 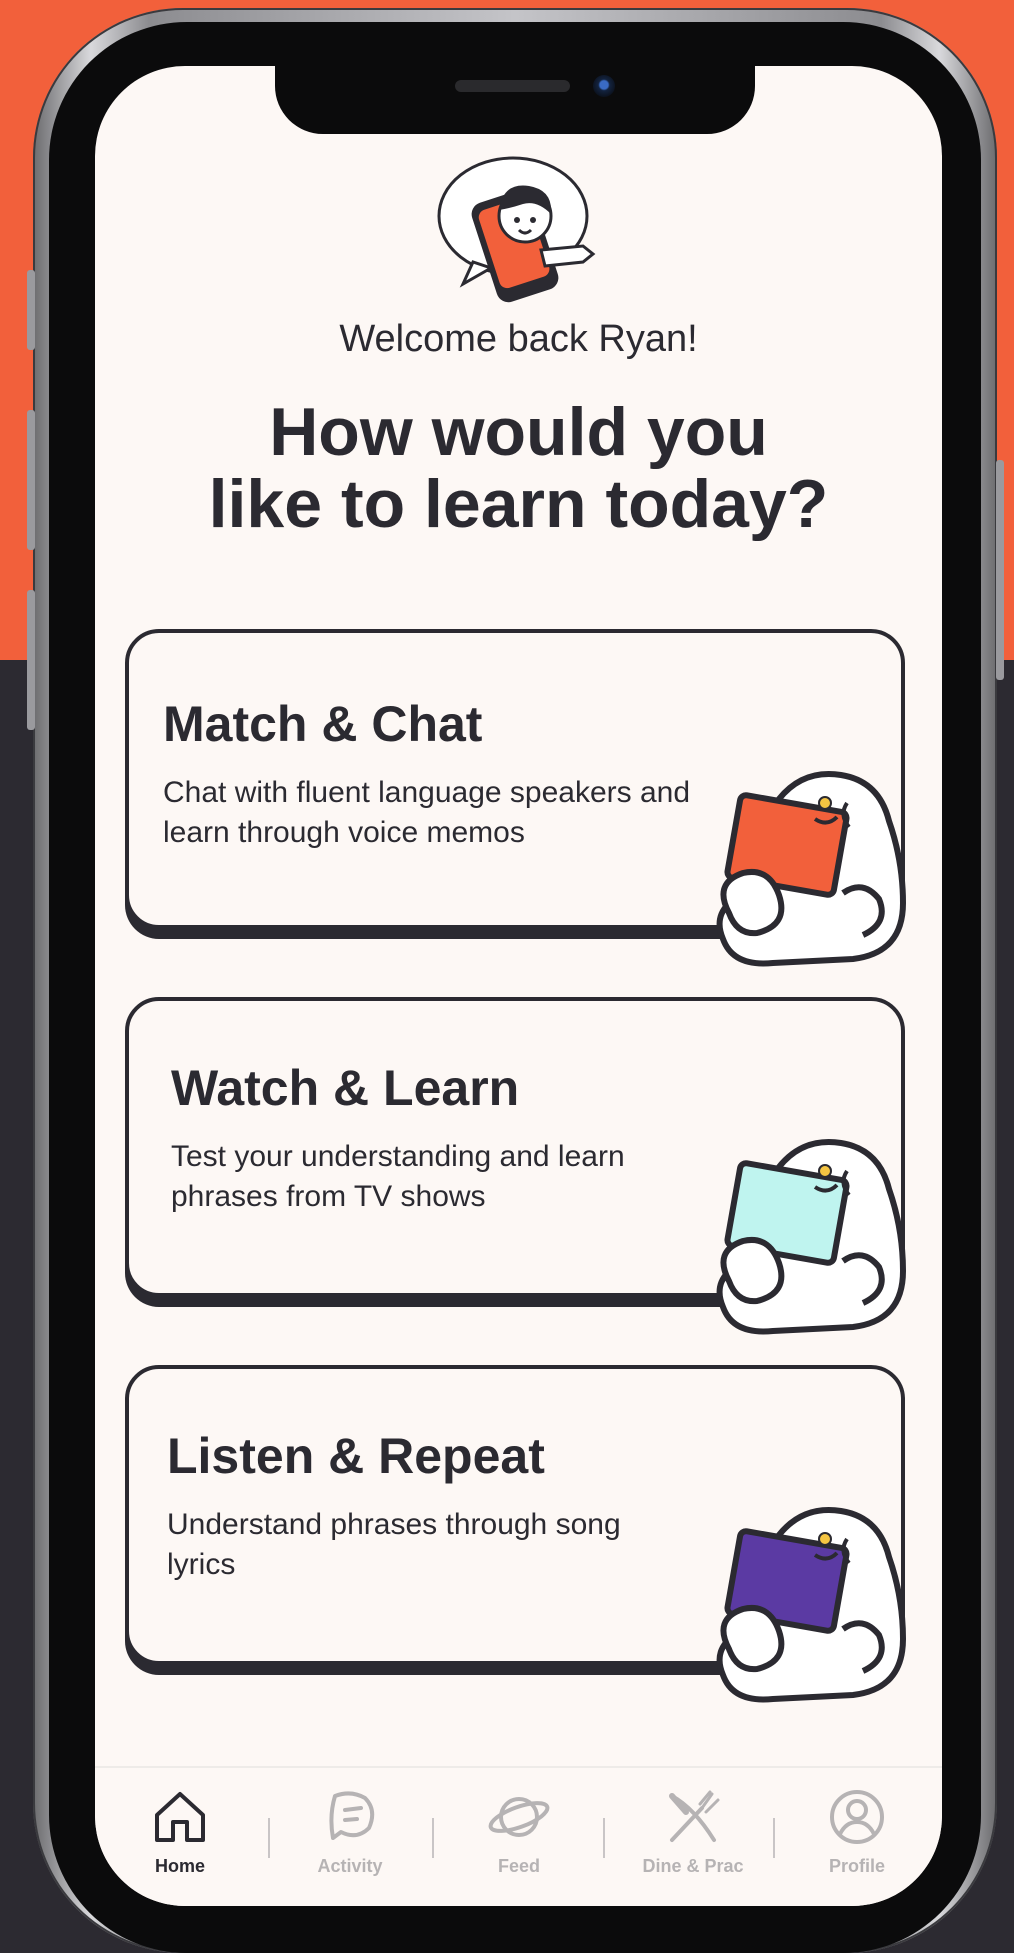 What do you see at coordinates (179, 1866) in the screenshot?
I see `tab-label: Home` at bounding box center [179, 1866].